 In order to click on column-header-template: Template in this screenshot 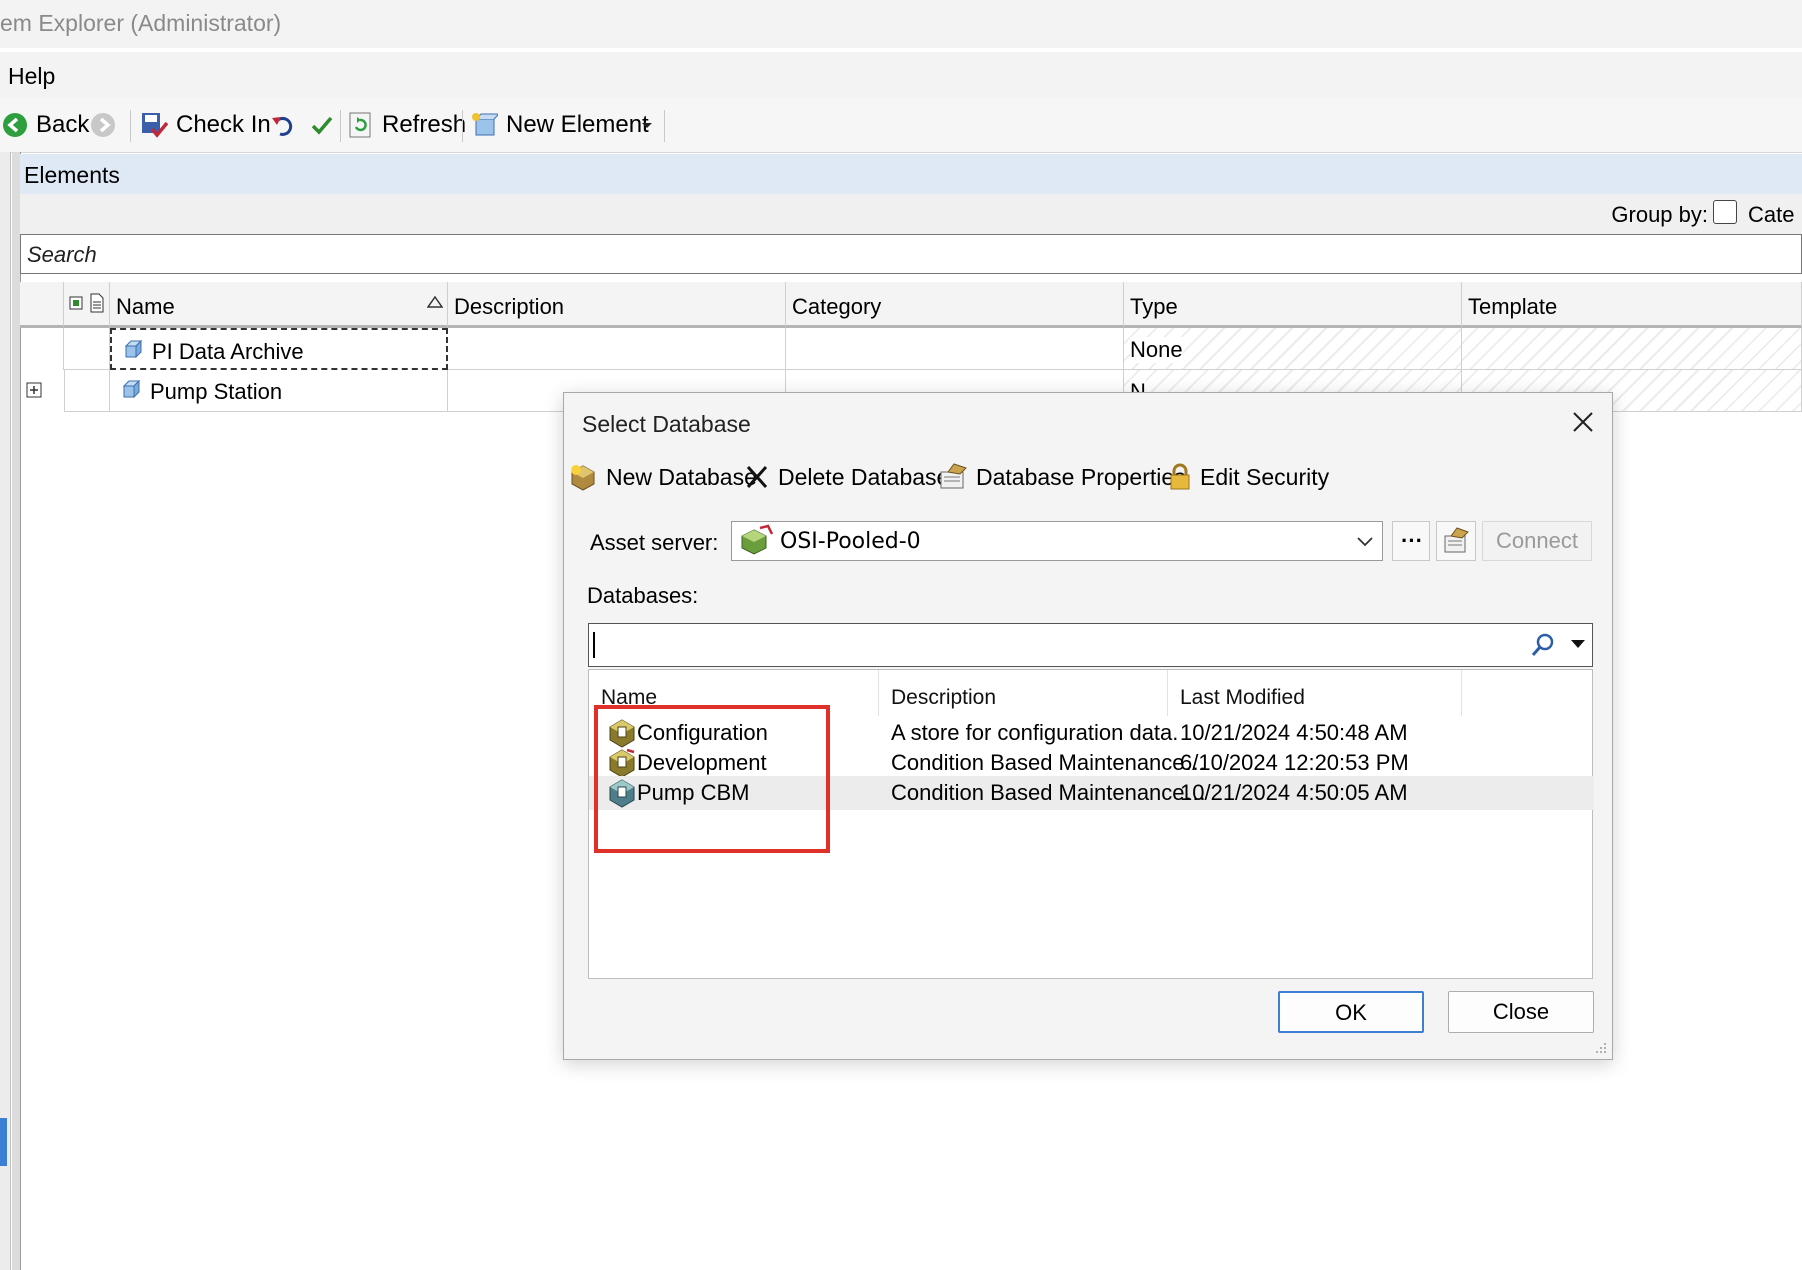, I will do `click(1632, 305)`.